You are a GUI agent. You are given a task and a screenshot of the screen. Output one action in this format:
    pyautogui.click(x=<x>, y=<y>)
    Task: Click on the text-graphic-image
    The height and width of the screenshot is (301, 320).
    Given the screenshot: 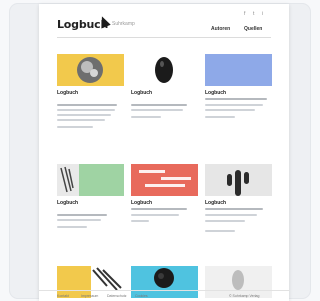 What is the action you would take?
    pyautogui.click(x=165, y=178)
    